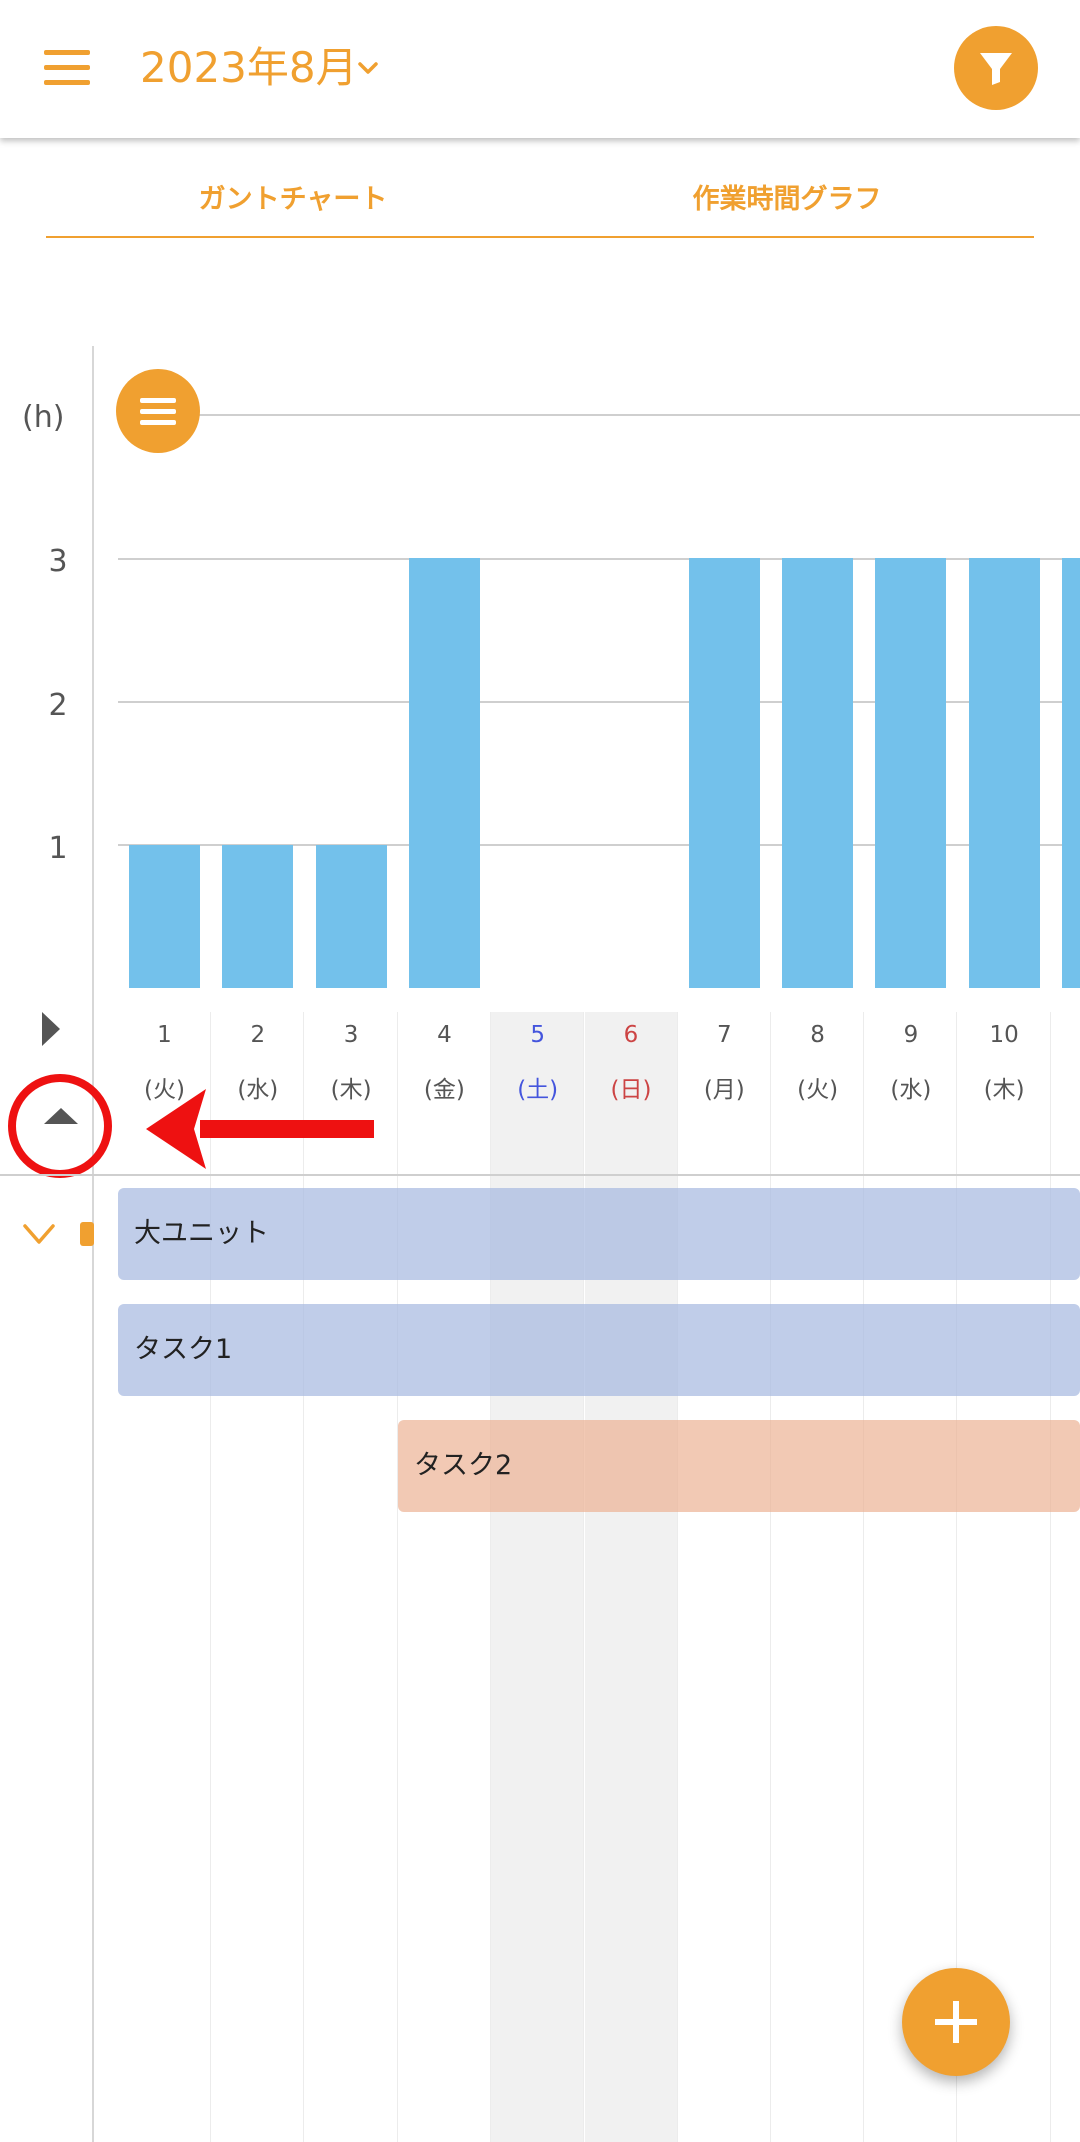  Describe the element at coordinates (43, 417) in the screenshot. I see `y-axis-unit: (h)` at that location.